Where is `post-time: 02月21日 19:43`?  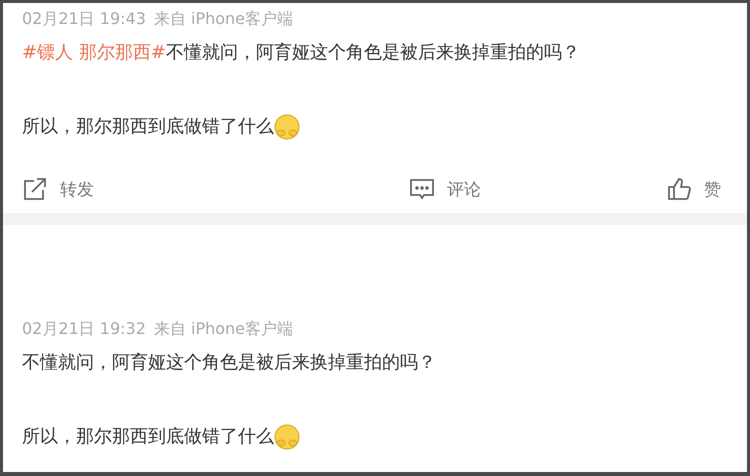 post-time: 02月21日 19:43 is located at coordinates (84, 19).